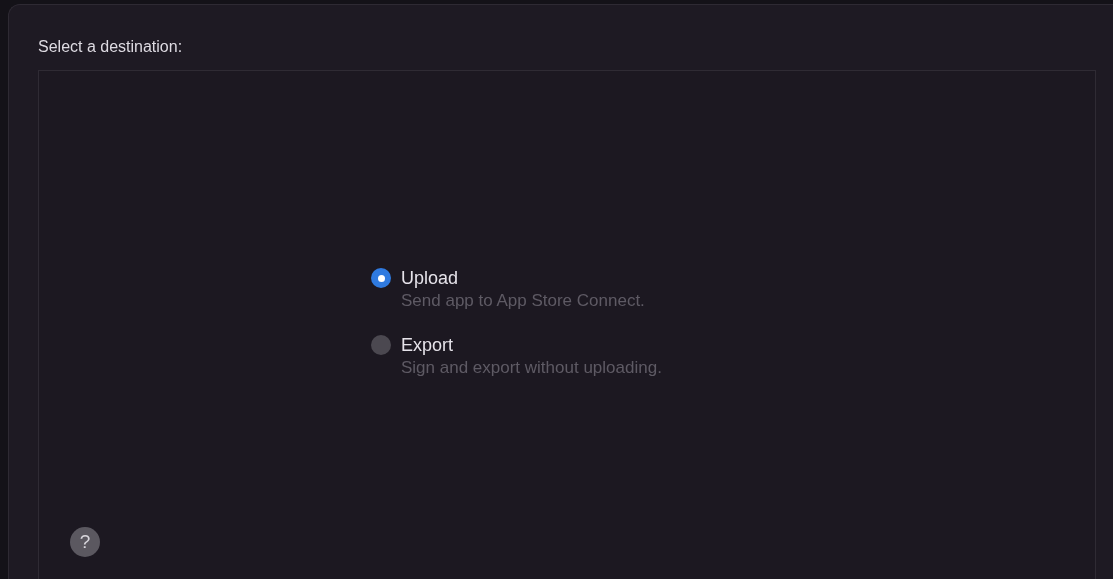 The width and height of the screenshot is (1113, 579). I want to click on help-button: ?, so click(85, 542).